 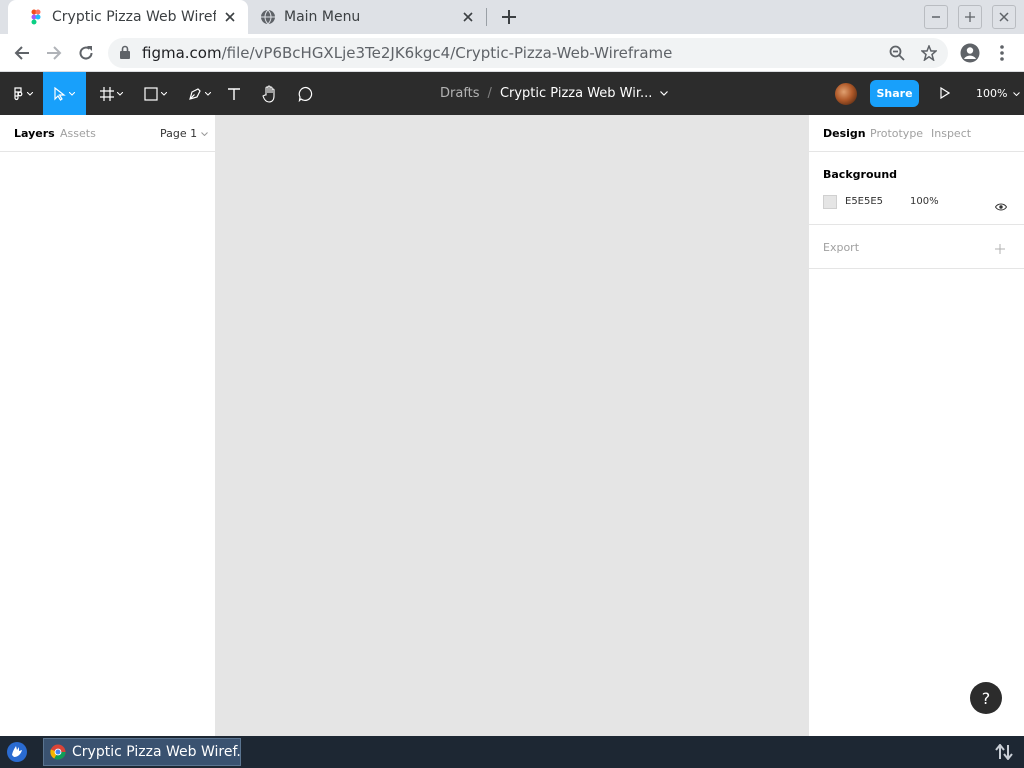 I want to click on back-arrow-icon, so click(x=22, y=53).